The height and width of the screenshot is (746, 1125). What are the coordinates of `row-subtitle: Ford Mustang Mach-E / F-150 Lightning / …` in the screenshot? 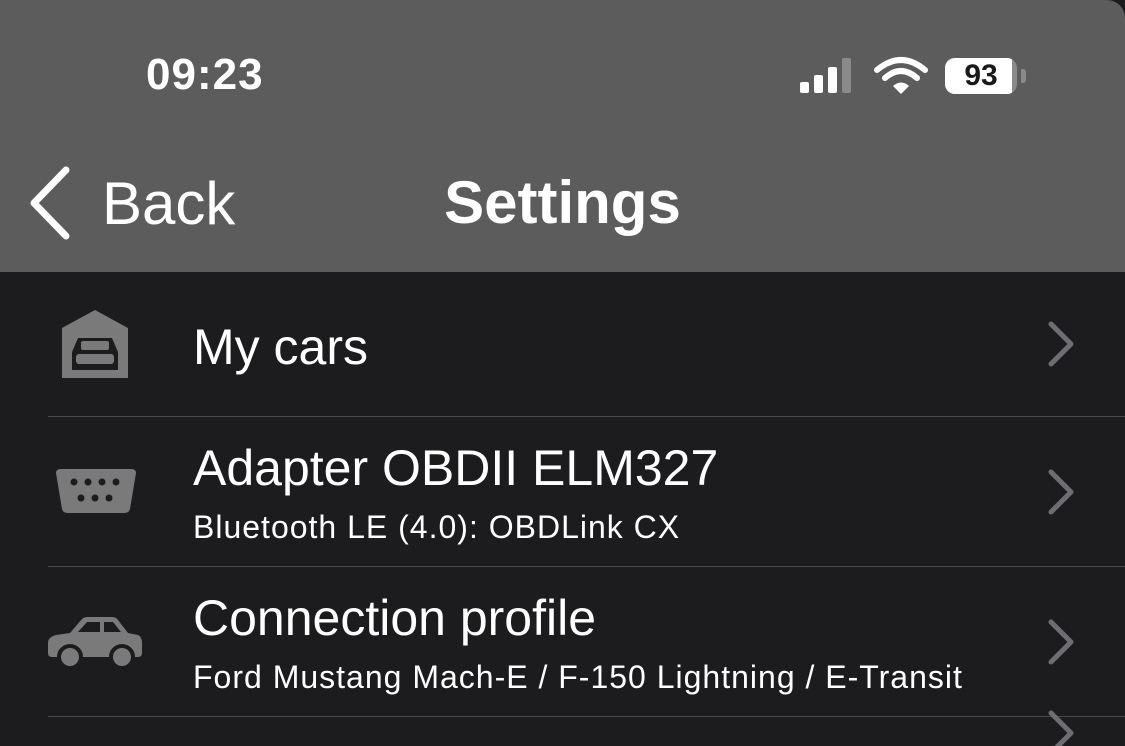 It's located at (578, 677).